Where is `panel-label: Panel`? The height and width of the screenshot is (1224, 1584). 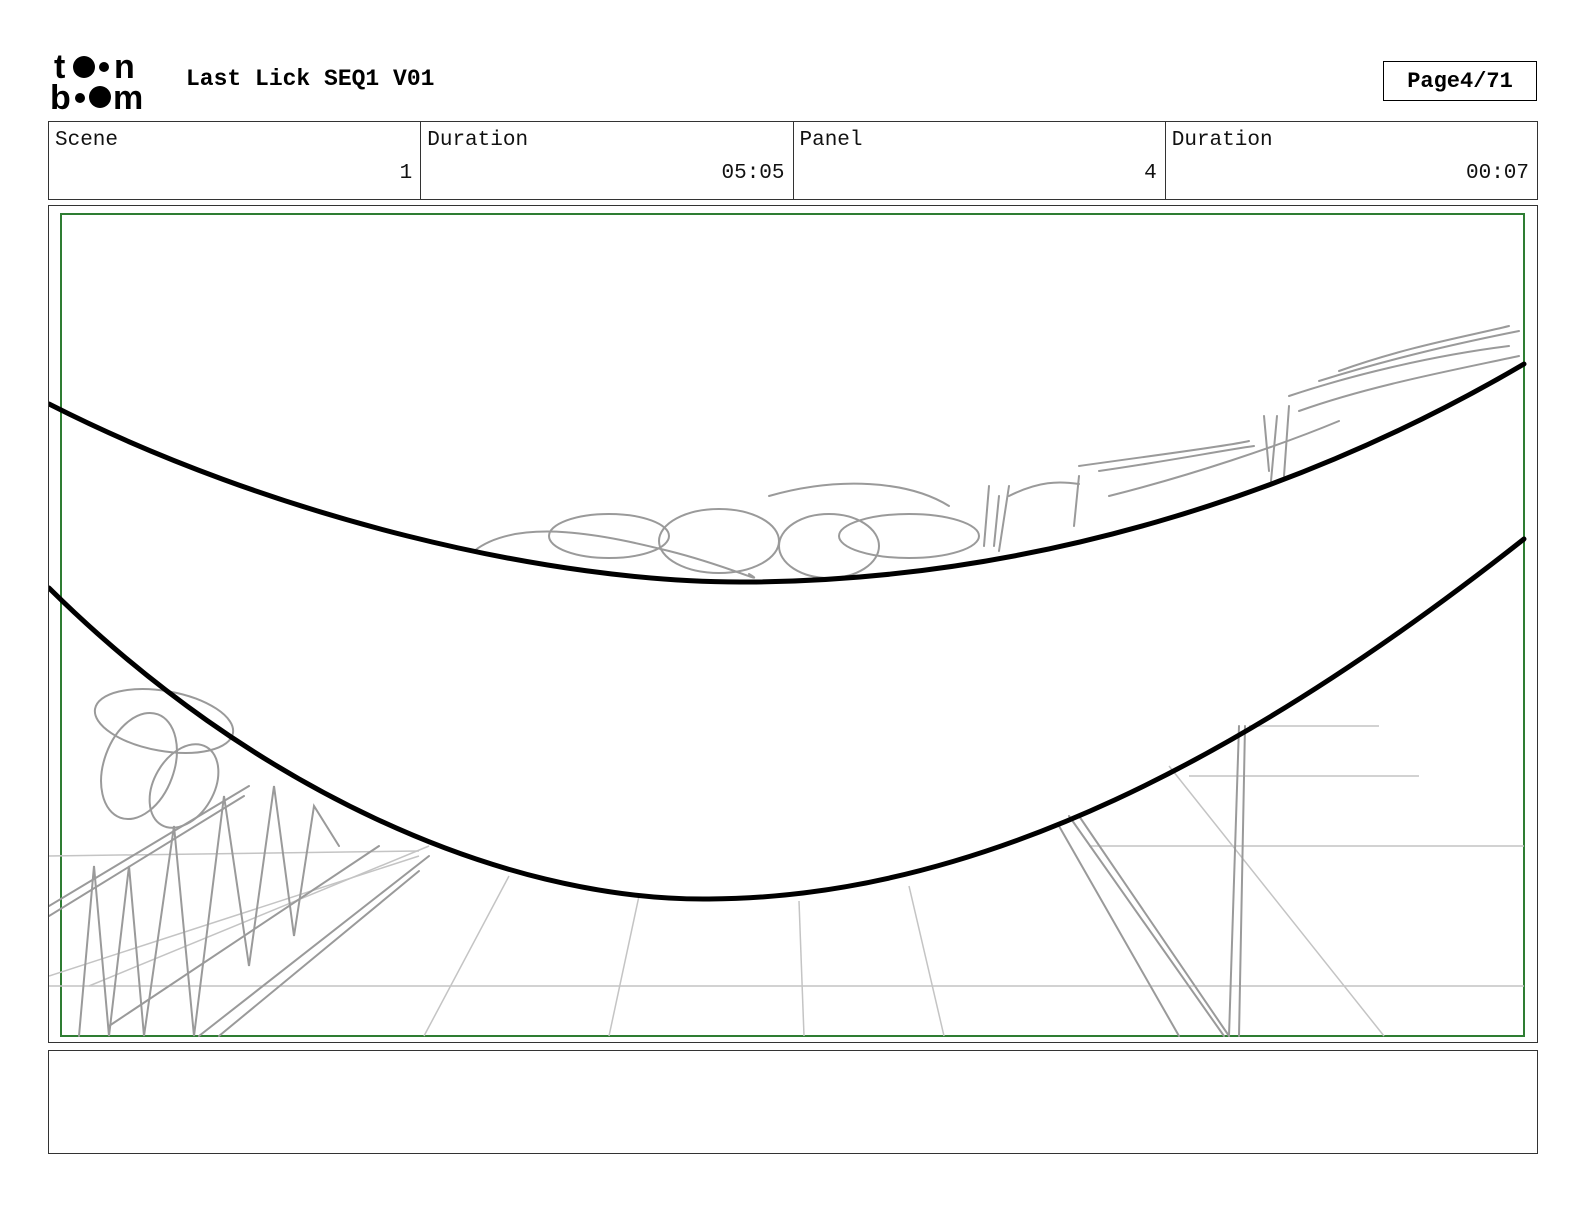 panel-label: Panel is located at coordinates (831, 140).